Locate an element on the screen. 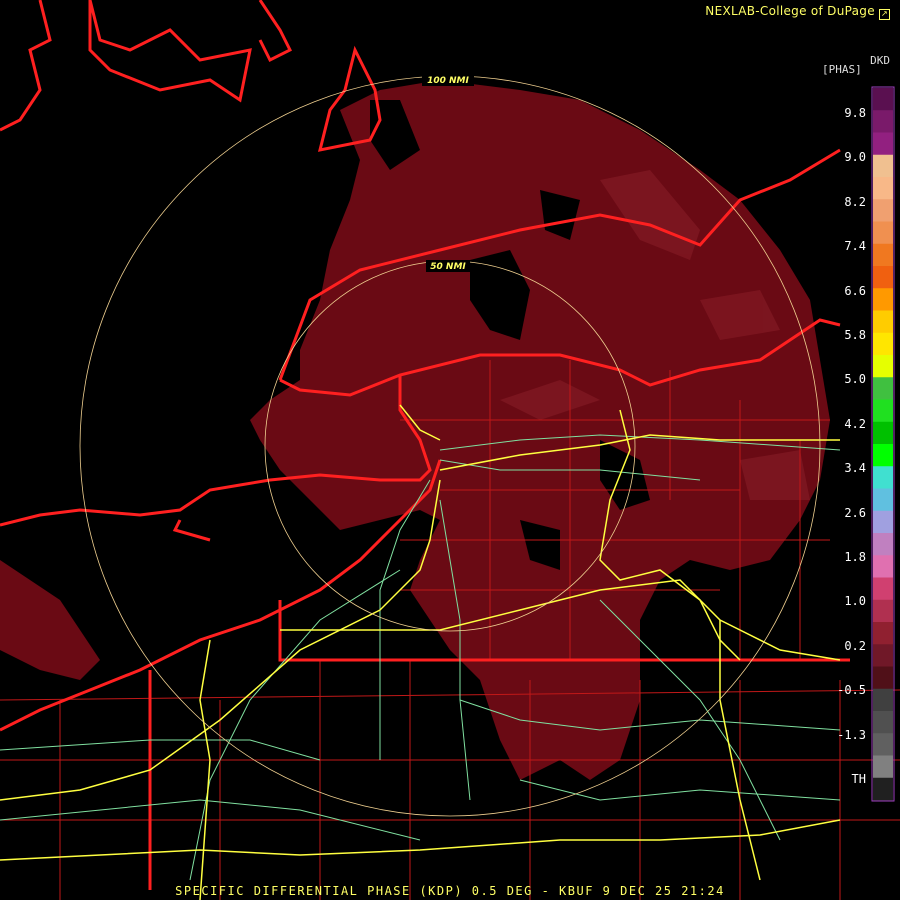 This screenshot has width=900, height=900. legend-units: [PHAS] is located at coordinates (842, 69).